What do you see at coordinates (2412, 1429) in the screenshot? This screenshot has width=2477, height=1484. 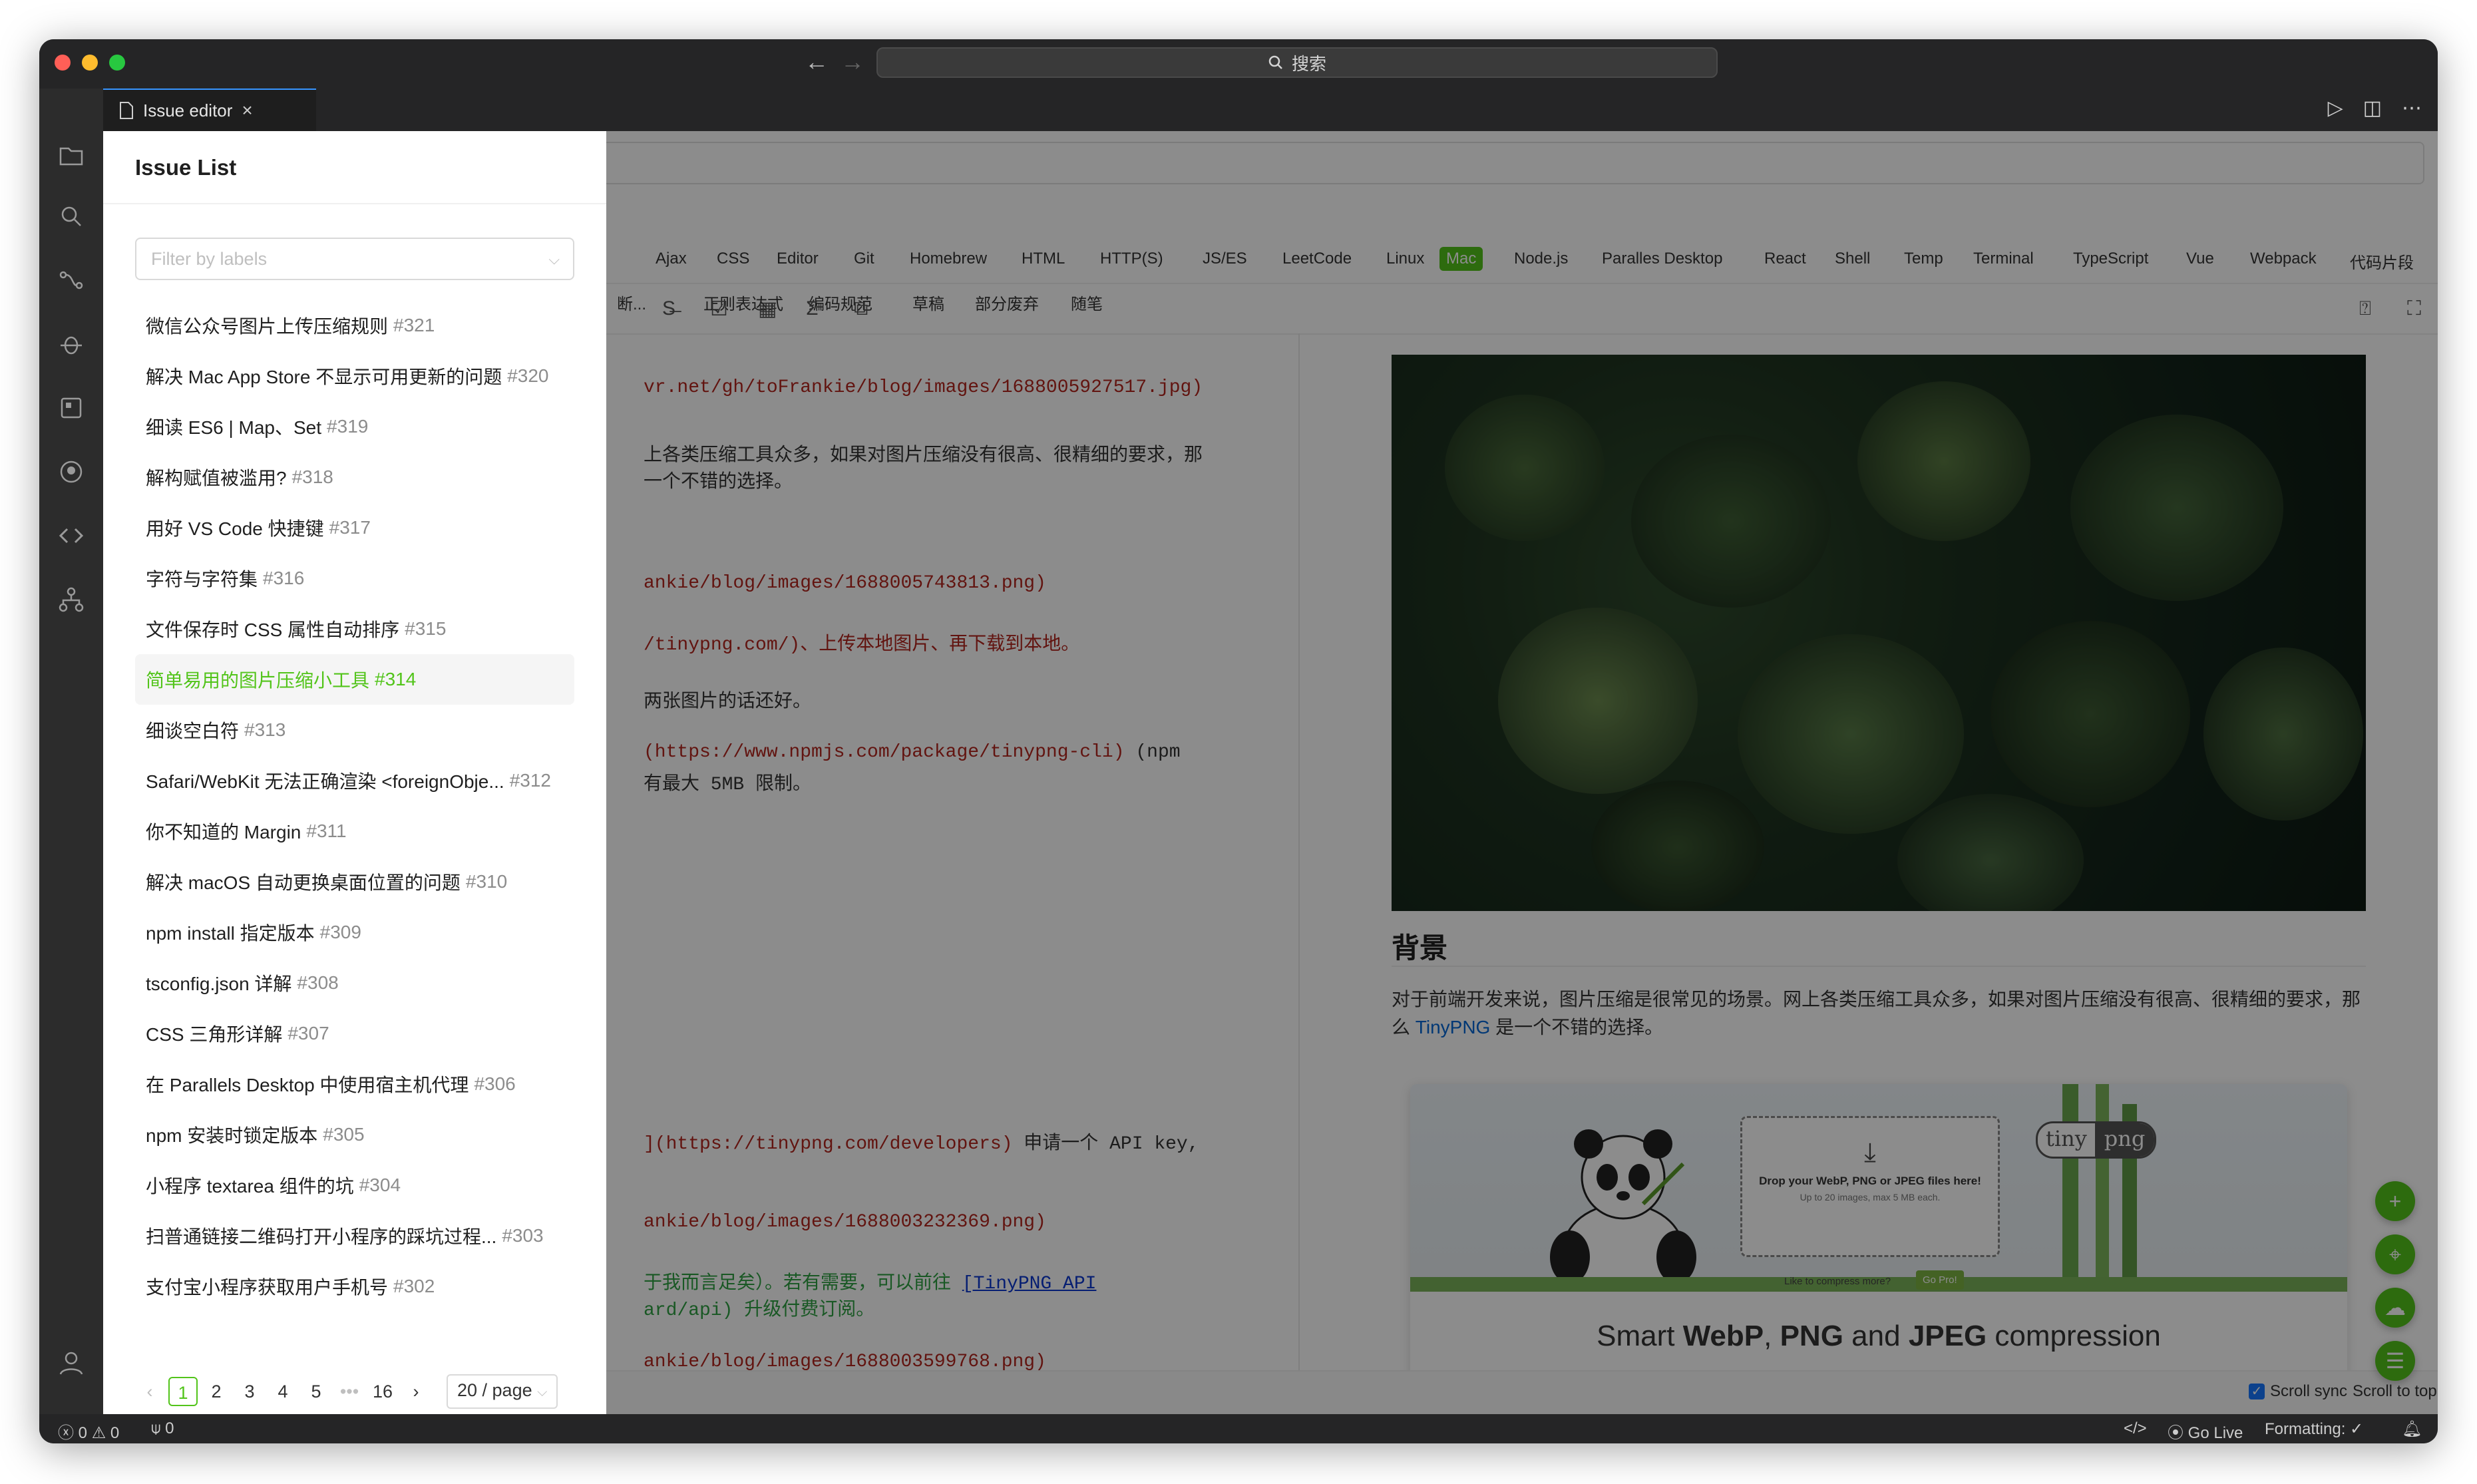 I see `notifications-bell-icon: 🔔︎` at bounding box center [2412, 1429].